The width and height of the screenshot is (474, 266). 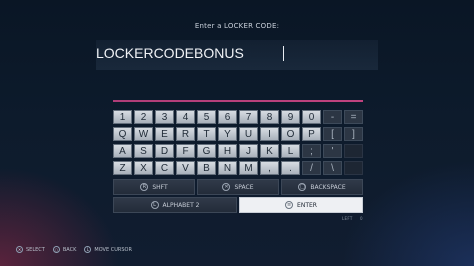 I want to click on key-A: A, so click(x=122, y=151).